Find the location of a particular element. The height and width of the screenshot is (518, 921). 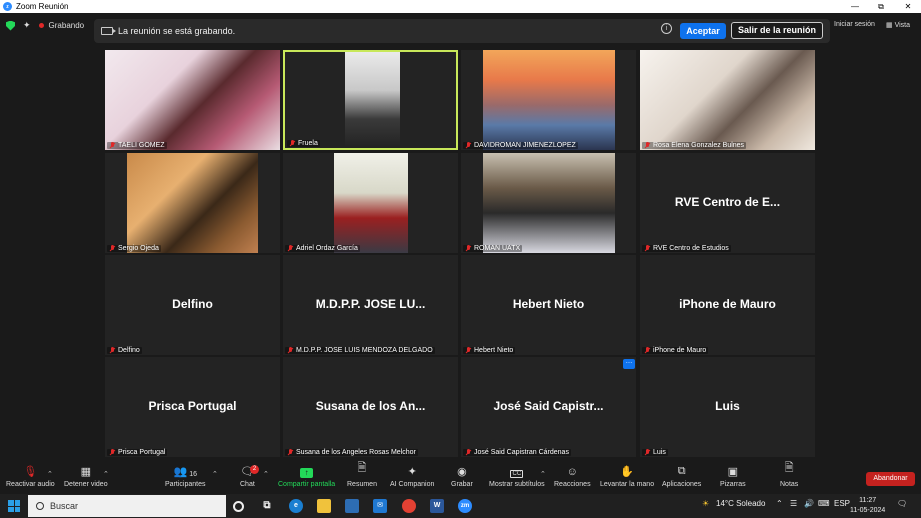

unmute-label: Reactivar audio is located at coordinates (30, 484).